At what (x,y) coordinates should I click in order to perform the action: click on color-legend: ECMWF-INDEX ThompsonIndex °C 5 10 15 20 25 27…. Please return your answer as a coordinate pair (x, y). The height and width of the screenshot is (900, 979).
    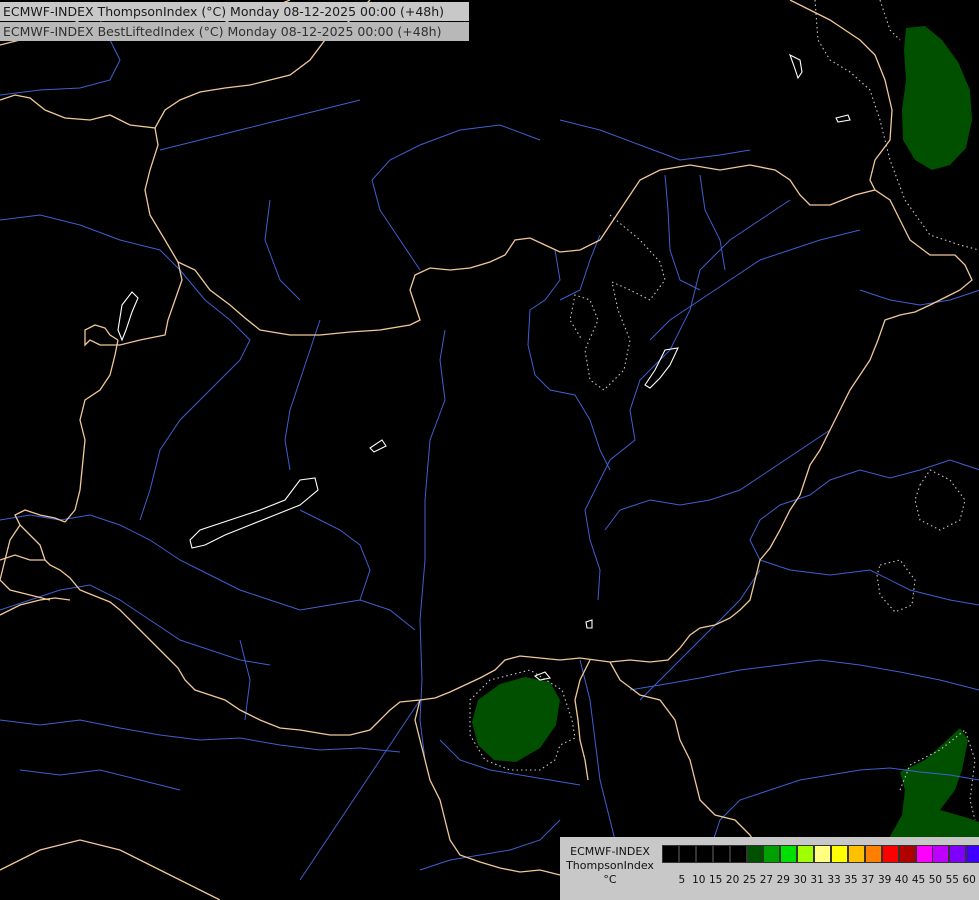
    Looking at the image, I should click on (769, 868).